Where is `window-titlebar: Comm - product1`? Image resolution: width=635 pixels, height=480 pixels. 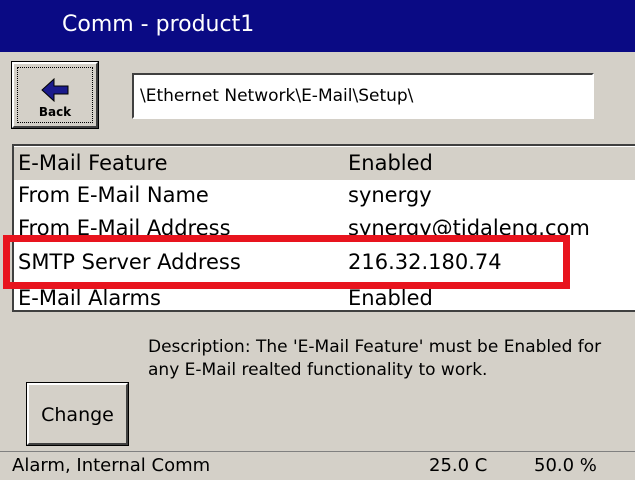 window-titlebar: Comm - product1 is located at coordinates (317, 26).